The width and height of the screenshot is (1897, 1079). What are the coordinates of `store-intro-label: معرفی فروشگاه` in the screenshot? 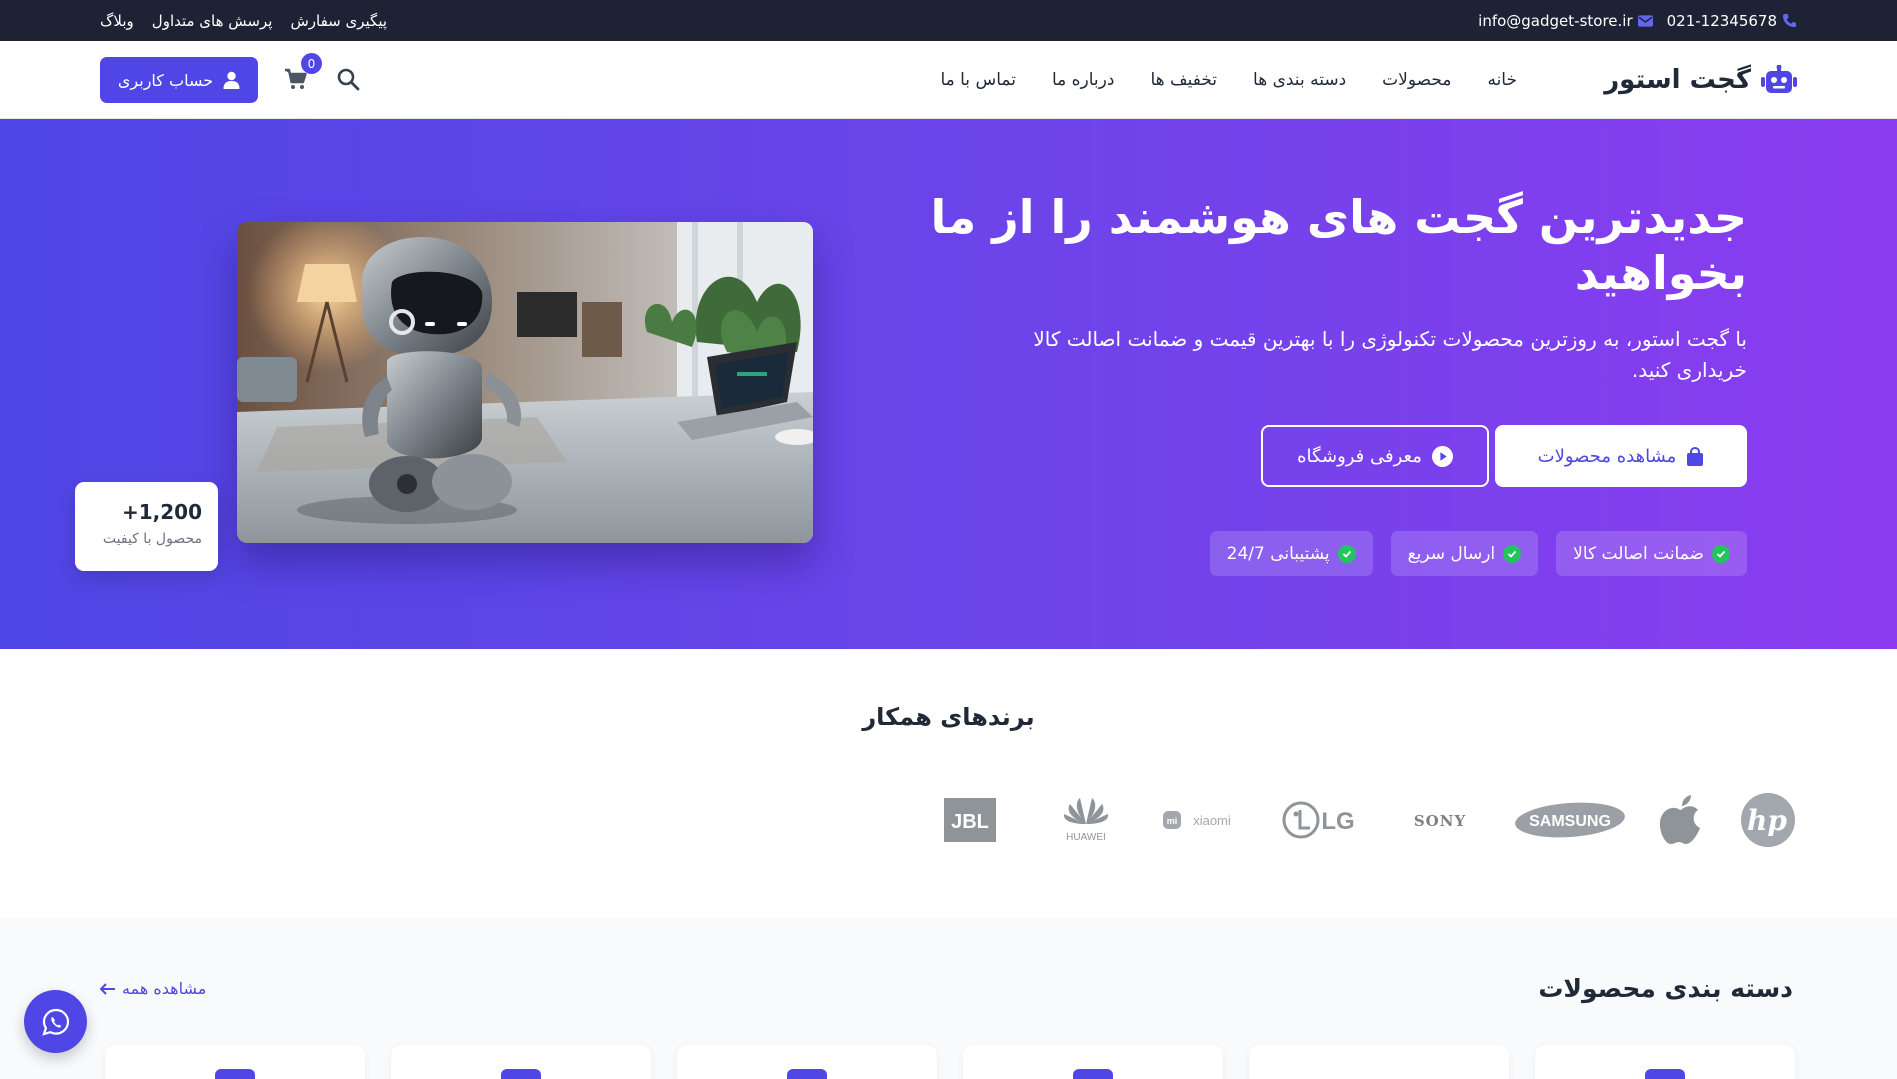 It's located at (1359, 456).